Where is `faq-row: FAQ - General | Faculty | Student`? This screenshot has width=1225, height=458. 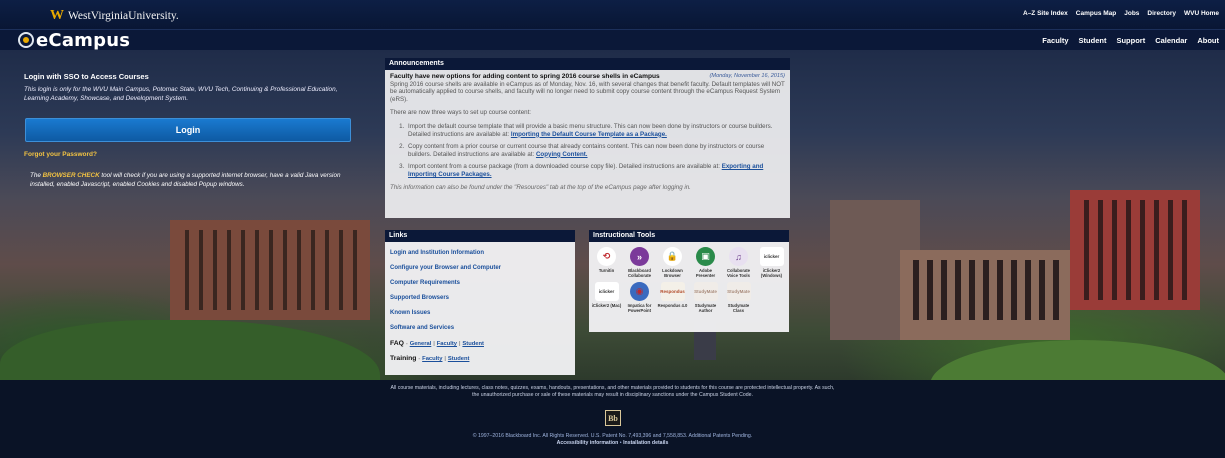
faq-row: FAQ - General | Faculty | Student is located at coordinates (480, 343).